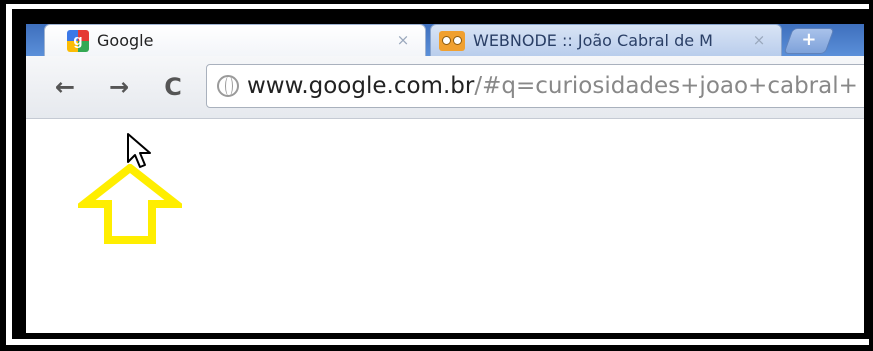 The height and width of the screenshot is (351, 873). Describe the element at coordinates (228, 86) in the screenshot. I see `globe-icon` at that location.